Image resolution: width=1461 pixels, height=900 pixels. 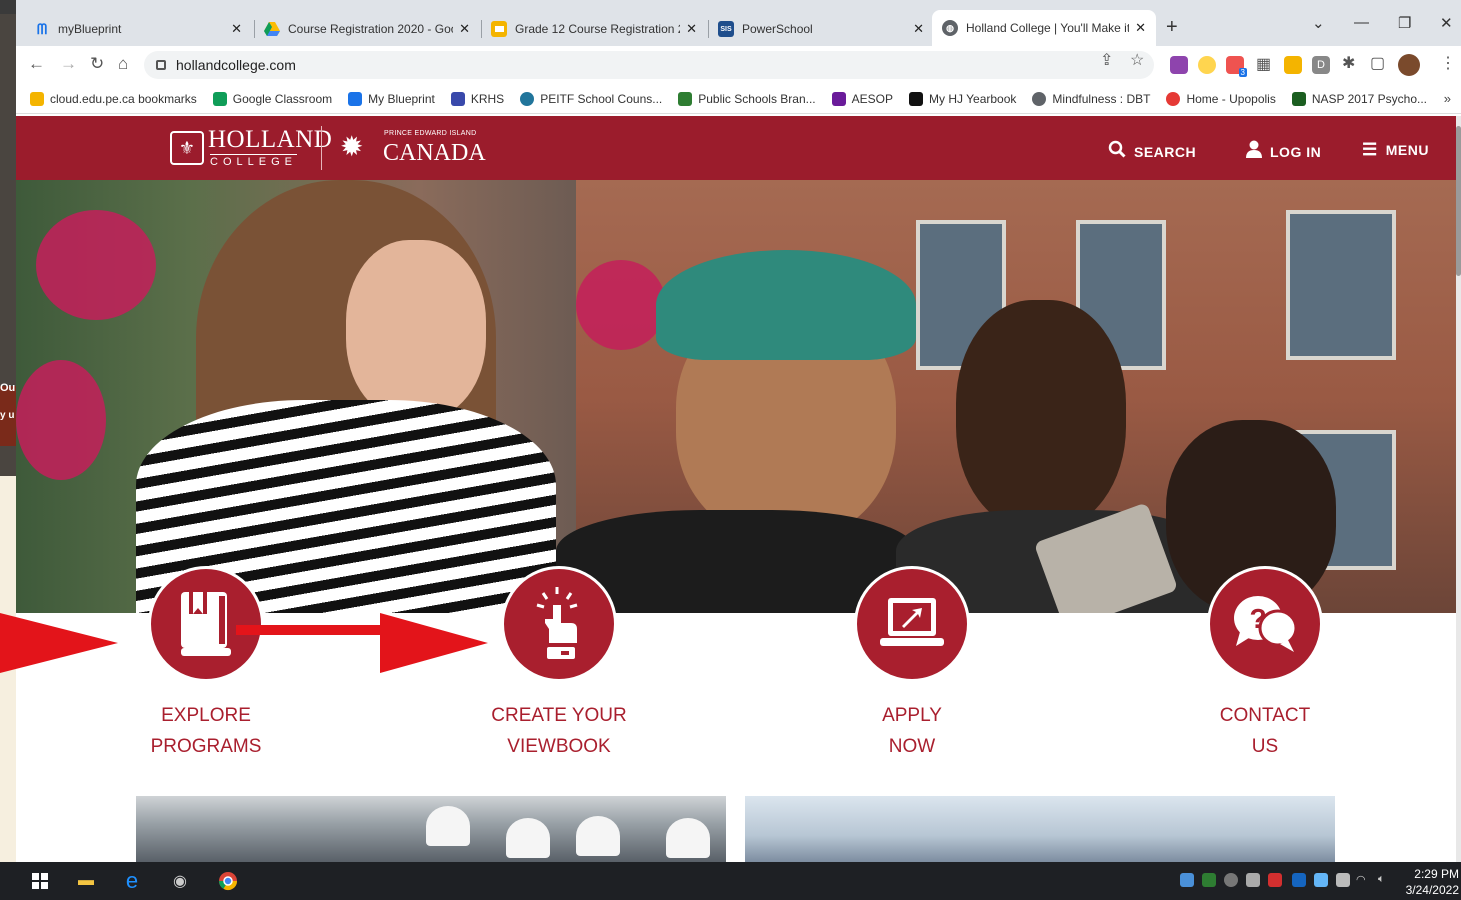 What do you see at coordinates (1404, 23) in the screenshot?
I see `restore-icon: ❐` at bounding box center [1404, 23].